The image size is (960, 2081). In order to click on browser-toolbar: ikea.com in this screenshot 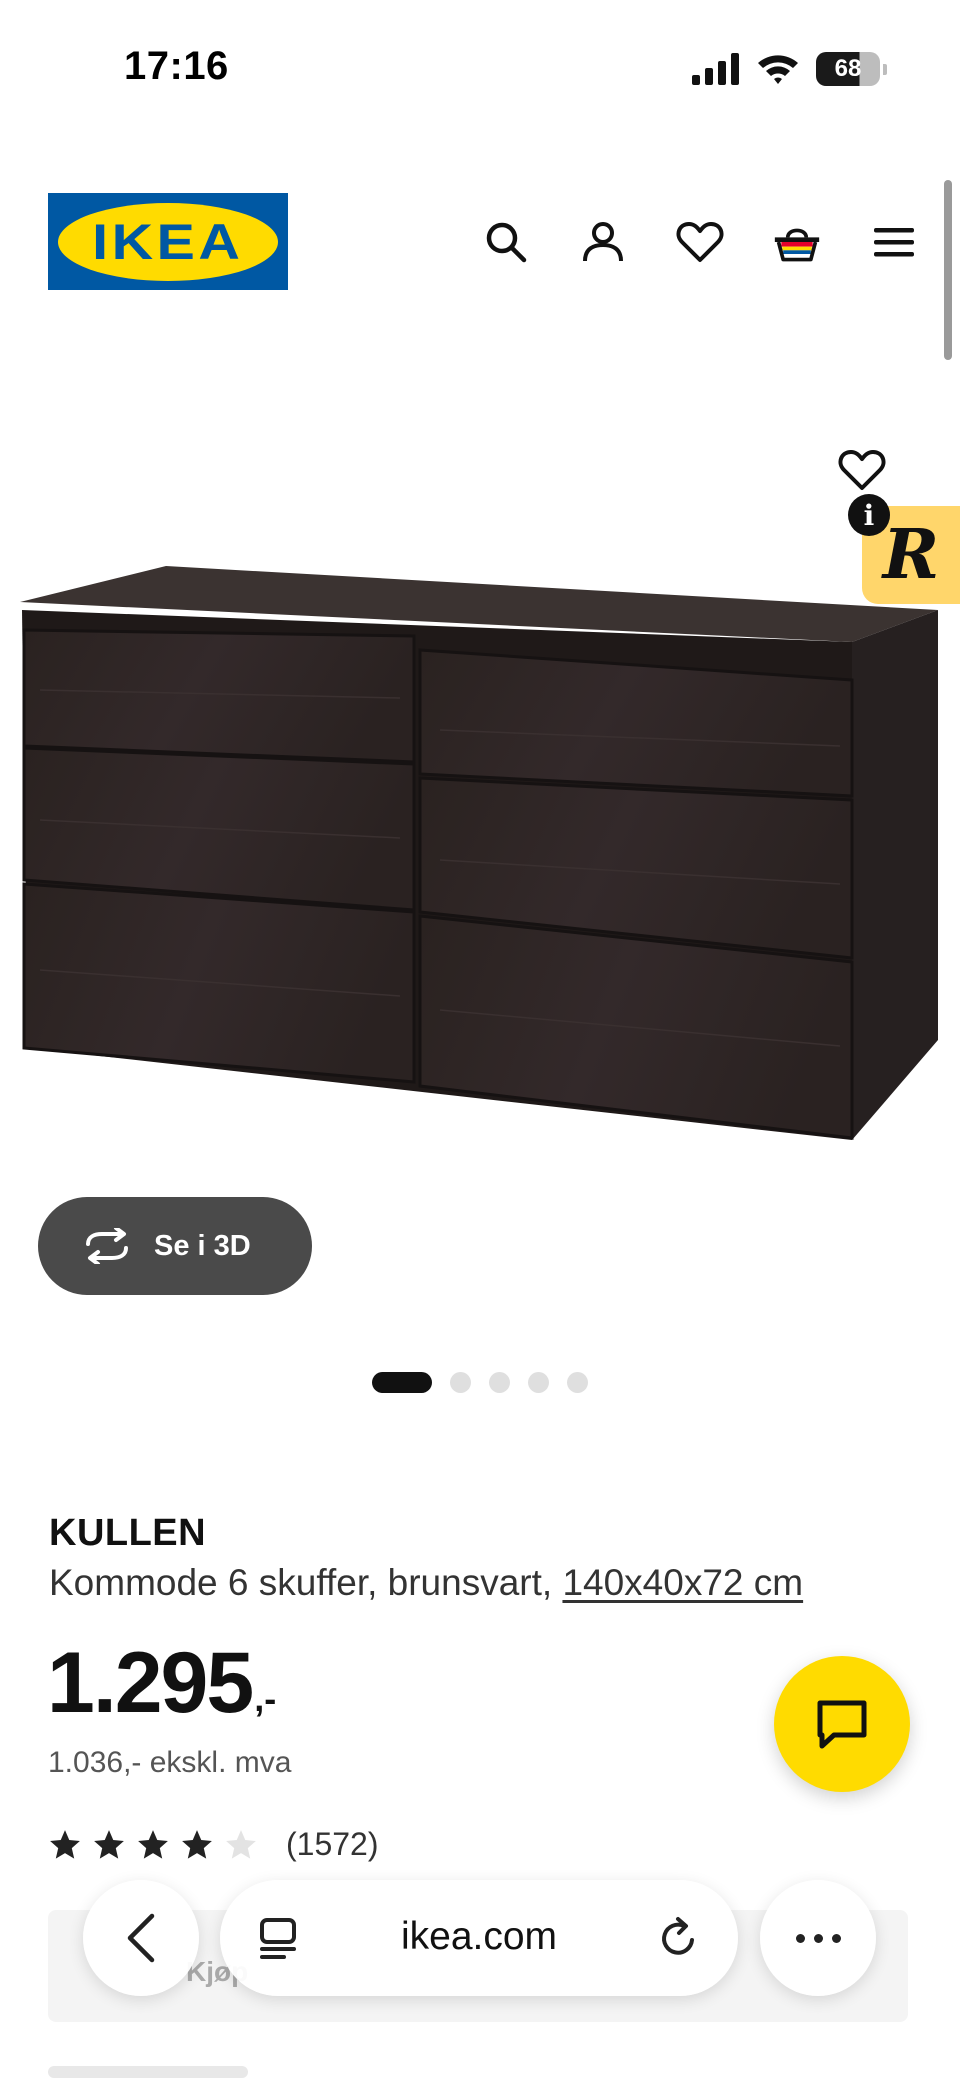, I will do `click(480, 1940)`.